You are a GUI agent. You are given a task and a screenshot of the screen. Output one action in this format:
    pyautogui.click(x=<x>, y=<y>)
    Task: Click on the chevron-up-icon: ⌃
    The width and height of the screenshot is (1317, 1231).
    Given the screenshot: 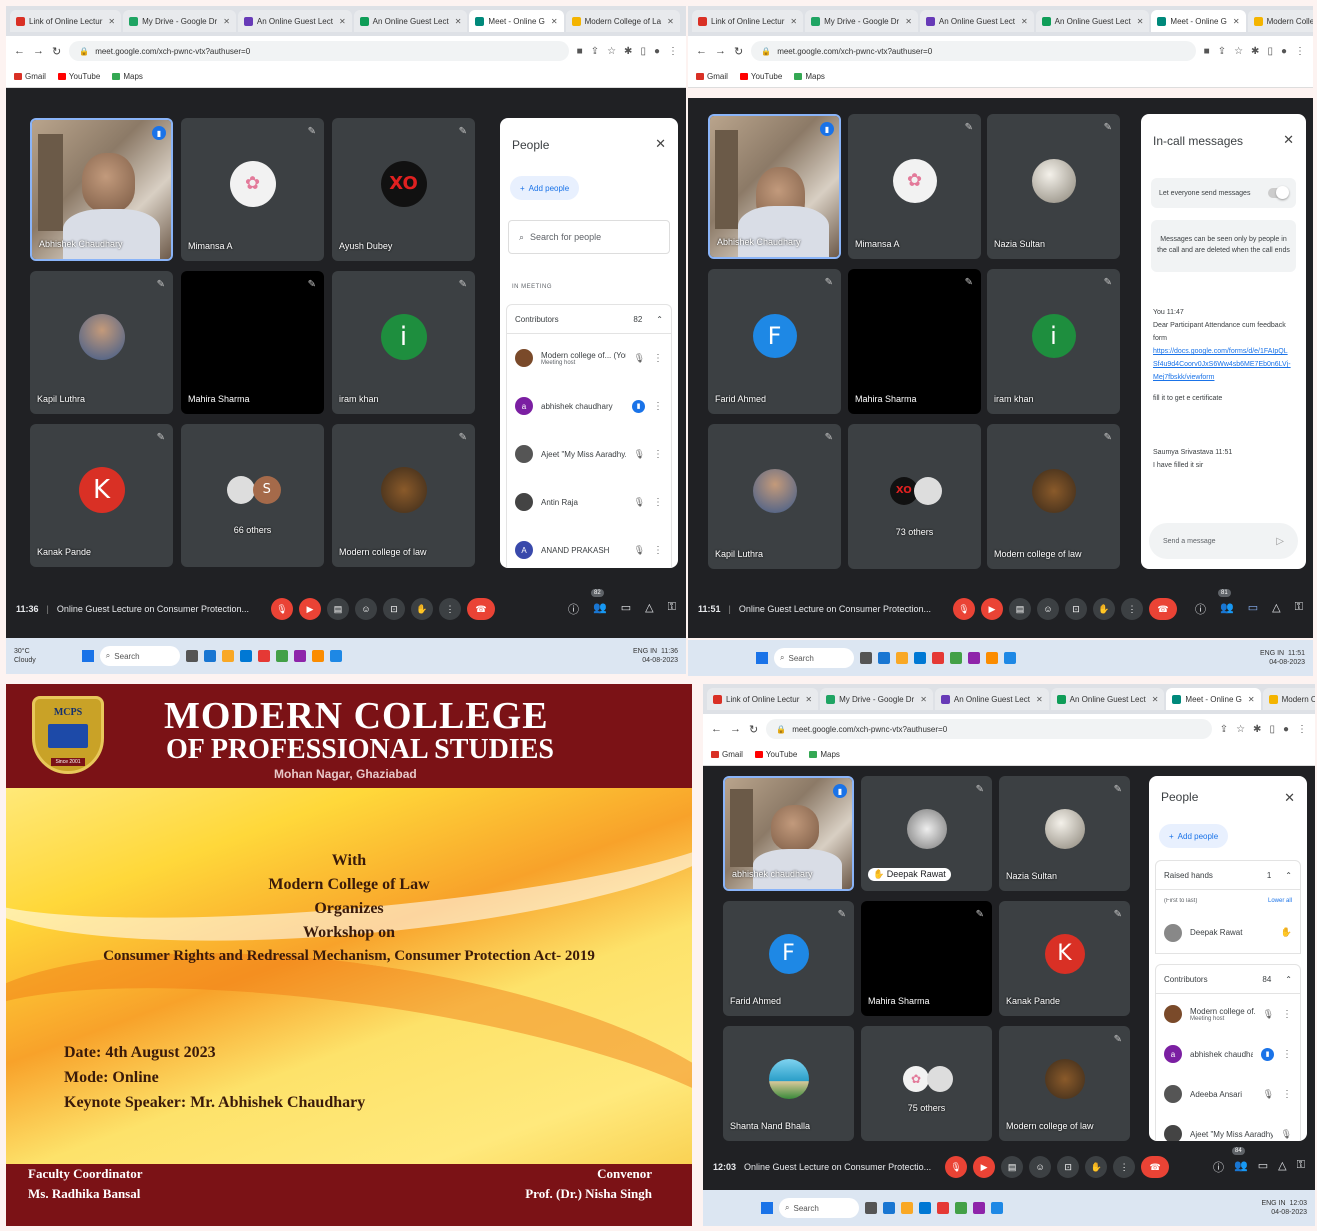 What is the action you would take?
    pyautogui.click(x=1288, y=979)
    